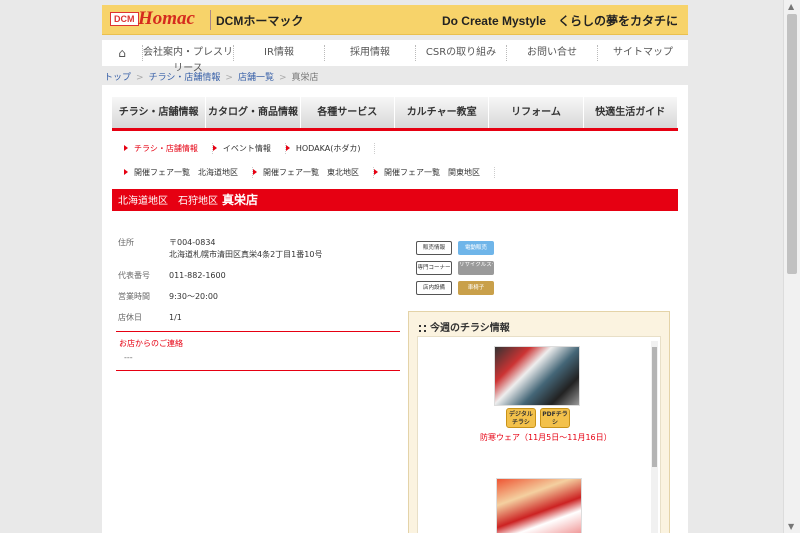  Describe the element at coordinates (117, 78) in the screenshot. I see `breadcrumb-top: トップ` at that location.